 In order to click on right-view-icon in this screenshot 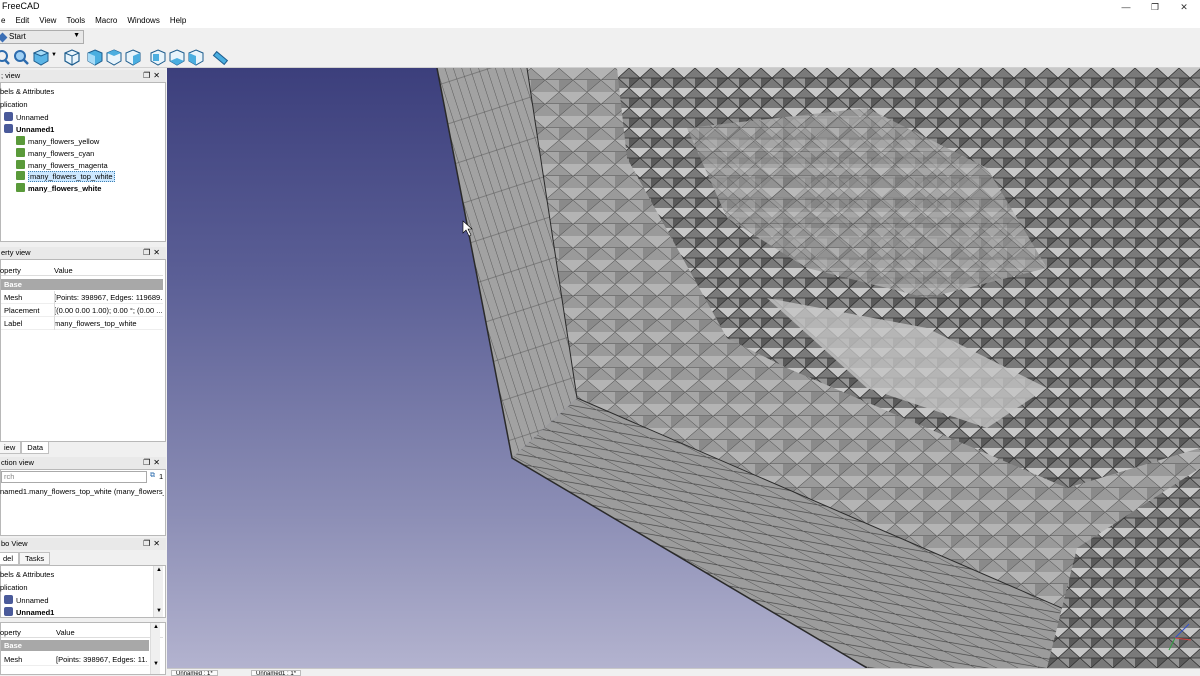, I will do `click(133, 57)`.